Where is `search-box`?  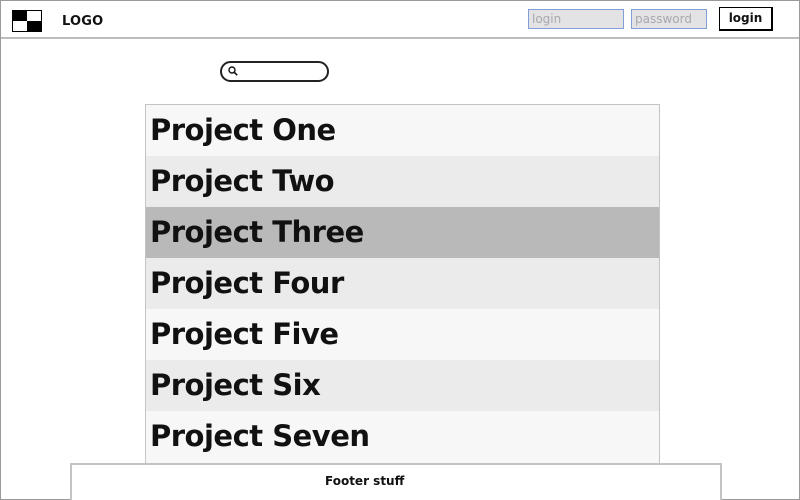
search-box is located at coordinates (274, 71).